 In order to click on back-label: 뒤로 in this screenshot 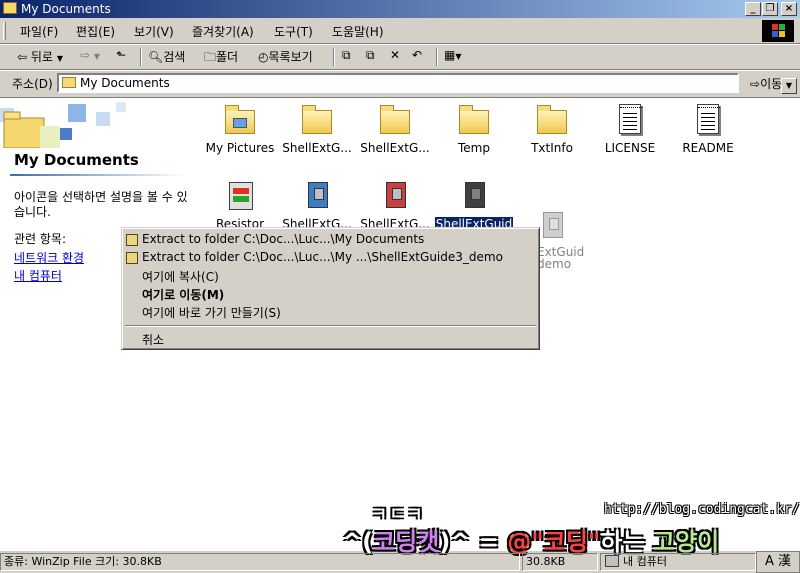, I will do `click(41, 57)`.